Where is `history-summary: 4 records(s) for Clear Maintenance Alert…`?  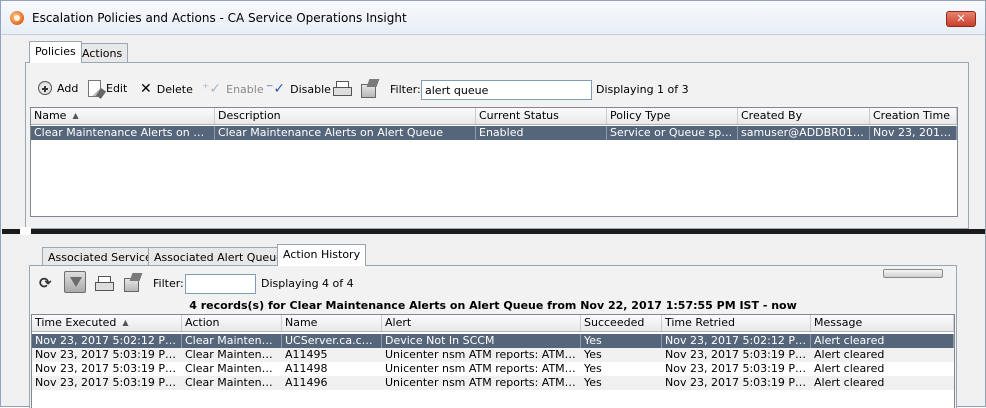
history-summary: 4 records(s) for Clear Maintenance Alert… is located at coordinates (493, 305).